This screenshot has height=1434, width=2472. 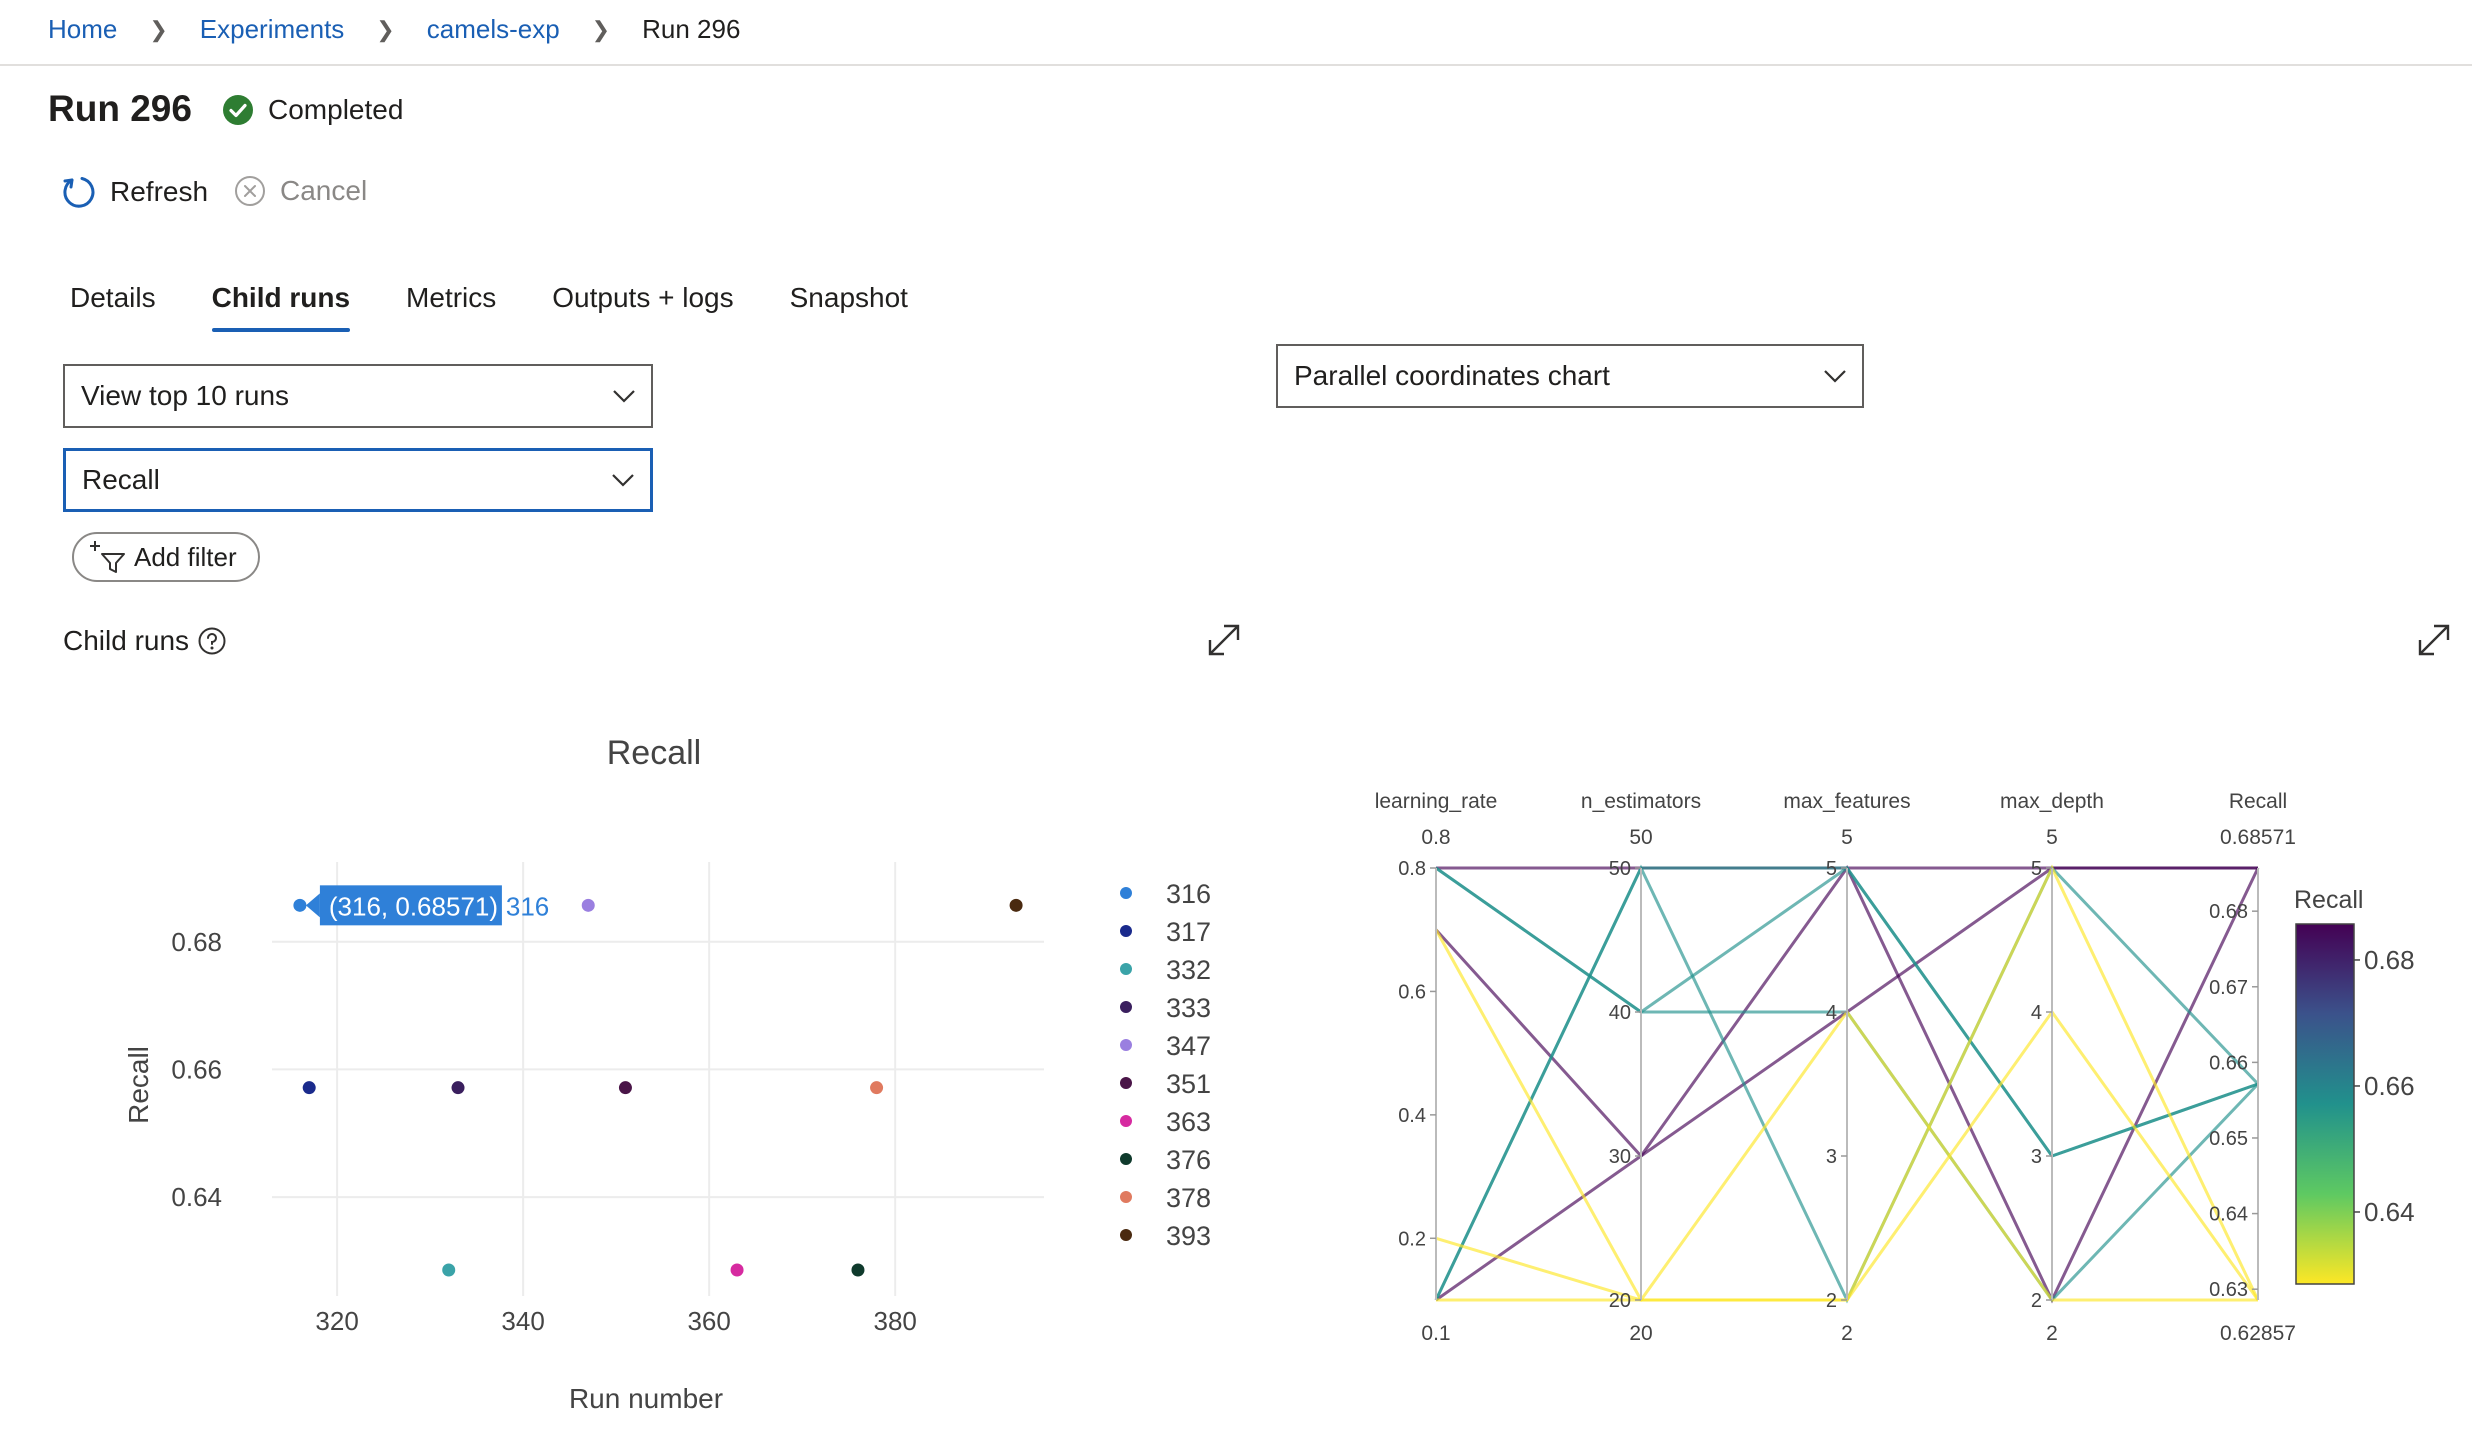 I want to click on parcoords-axis-min-label: 0.1, so click(x=1435, y=1333).